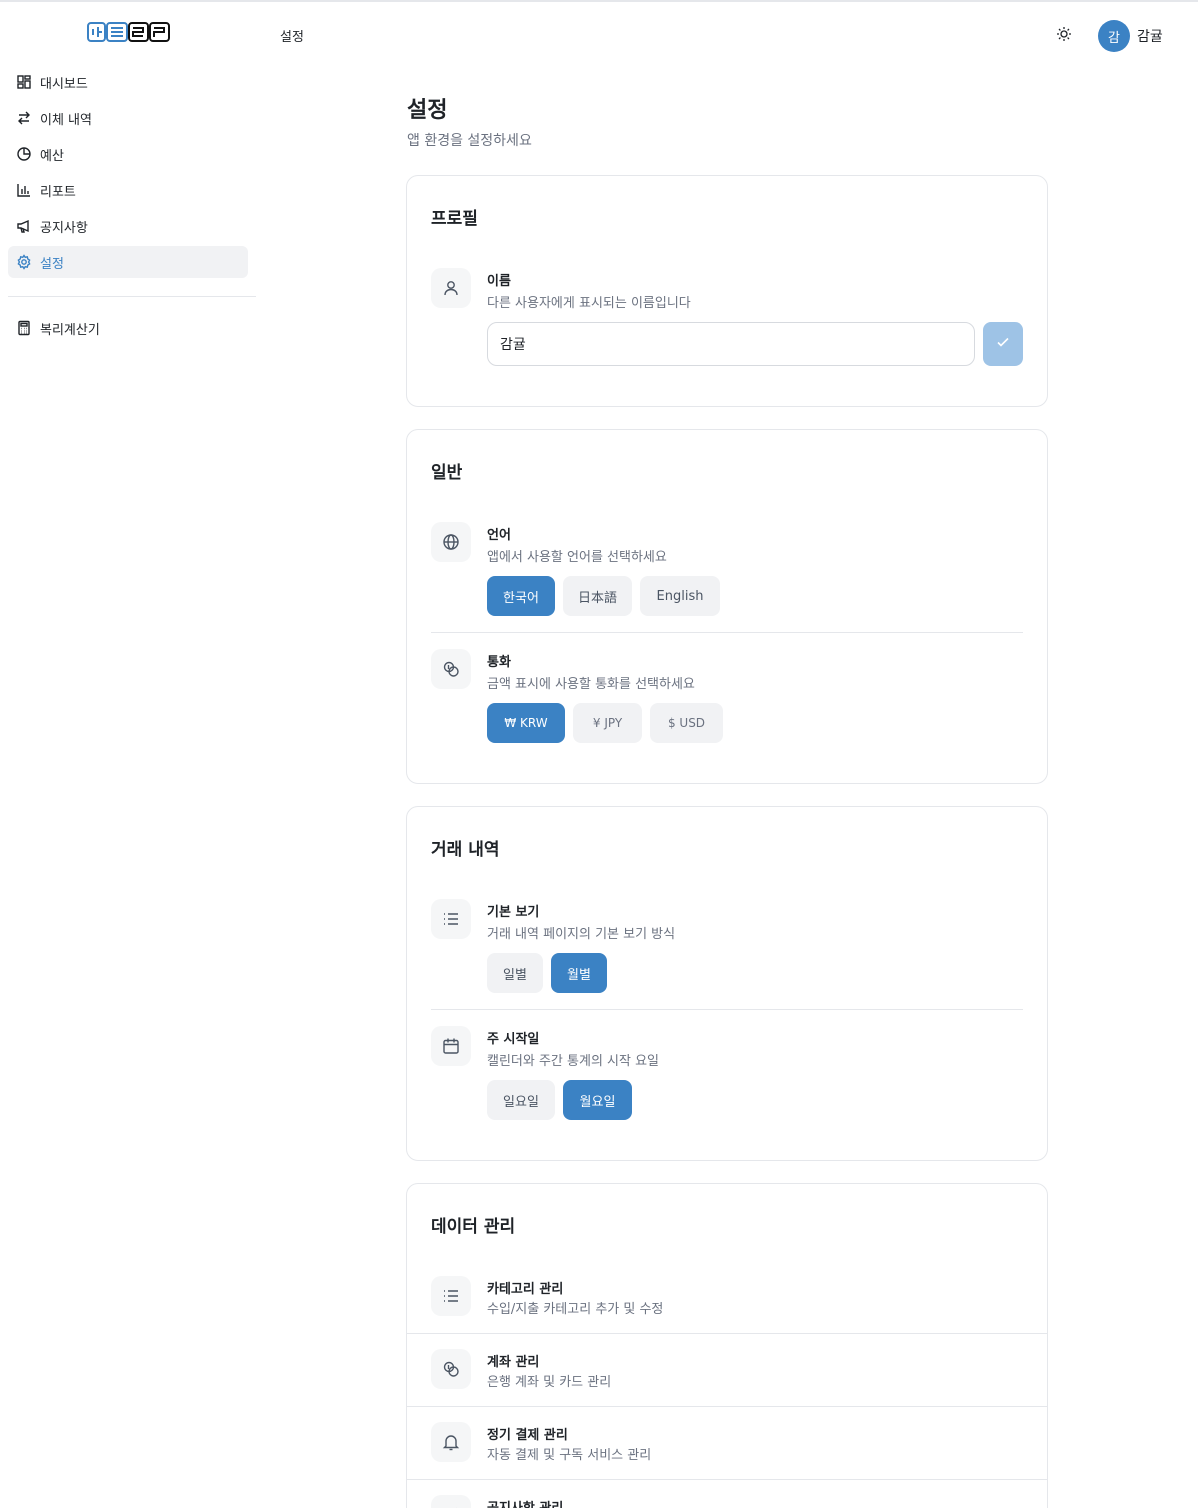 The height and width of the screenshot is (1508, 1198). What do you see at coordinates (128, 154) in the screenshot?
I see `sidebar-item-budget: 예산` at bounding box center [128, 154].